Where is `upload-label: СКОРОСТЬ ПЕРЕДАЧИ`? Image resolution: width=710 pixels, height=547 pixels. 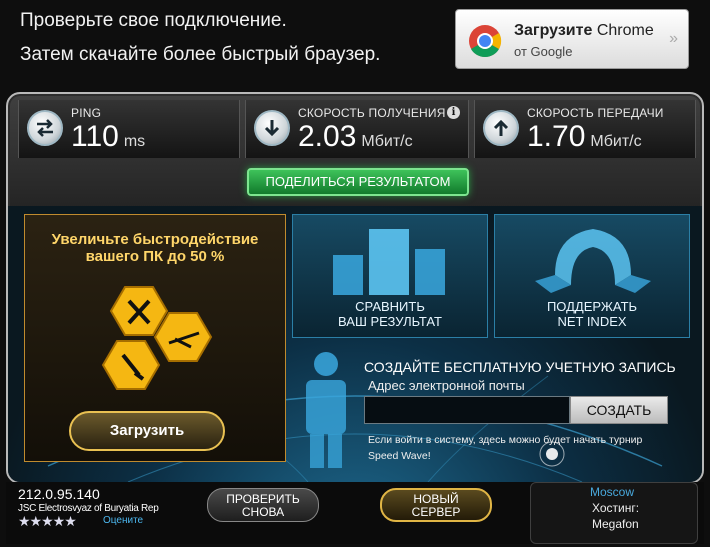
upload-label: СКОРОСТЬ ПЕРЕДАЧИ is located at coordinates (595, 113).